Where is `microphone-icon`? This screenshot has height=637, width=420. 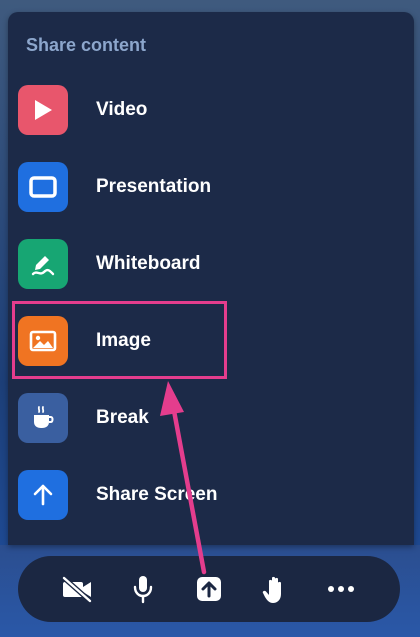 microphone-icon is located at coordinates (143, 590).